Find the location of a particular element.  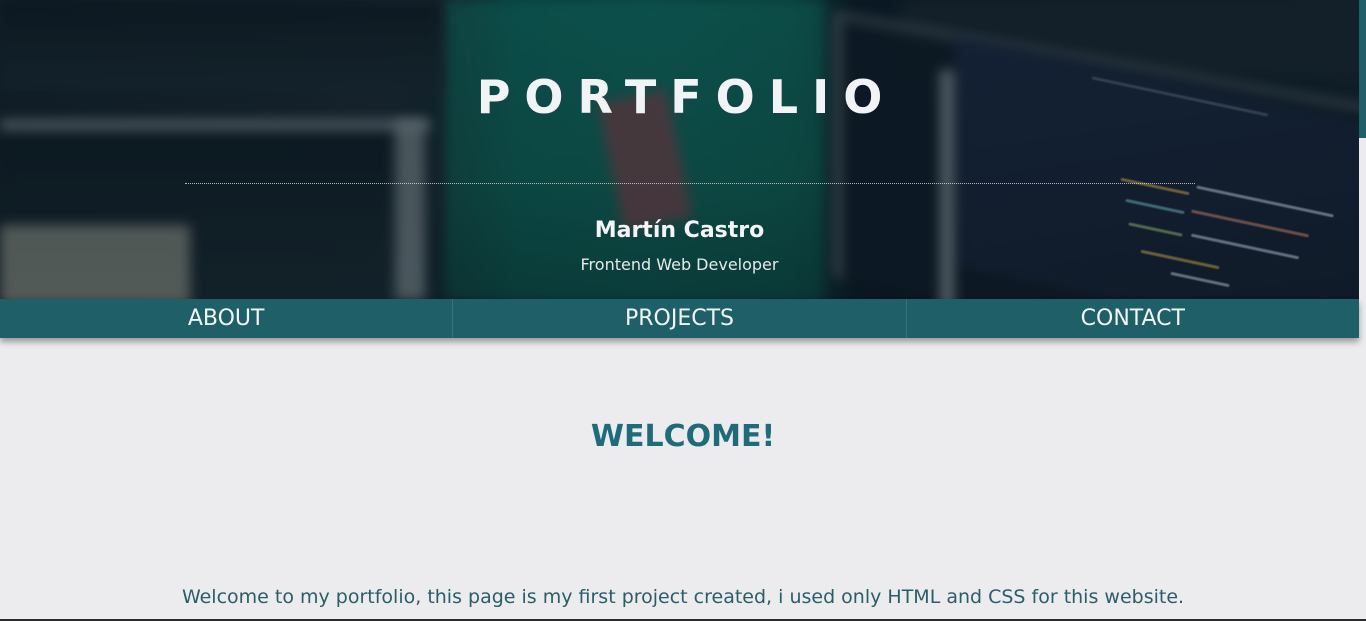

main-navigation: ABOUT PROJECTS CONTACT is located at coordinates (679, 318).